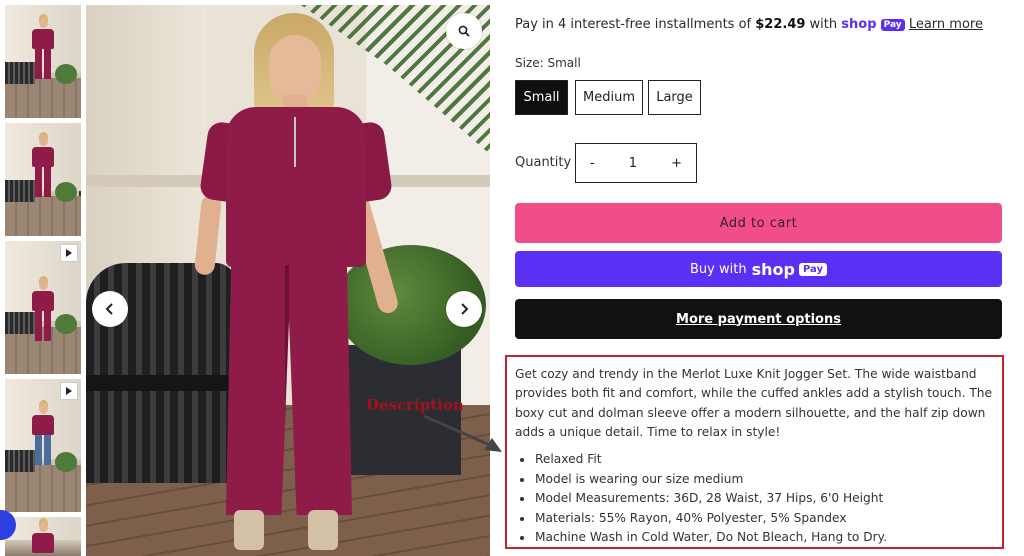 This screenshot has height=556, width=1024. Describe the element at coordinates (633, 163) in the screenshot. I see `quantity-value: 1` at that location.